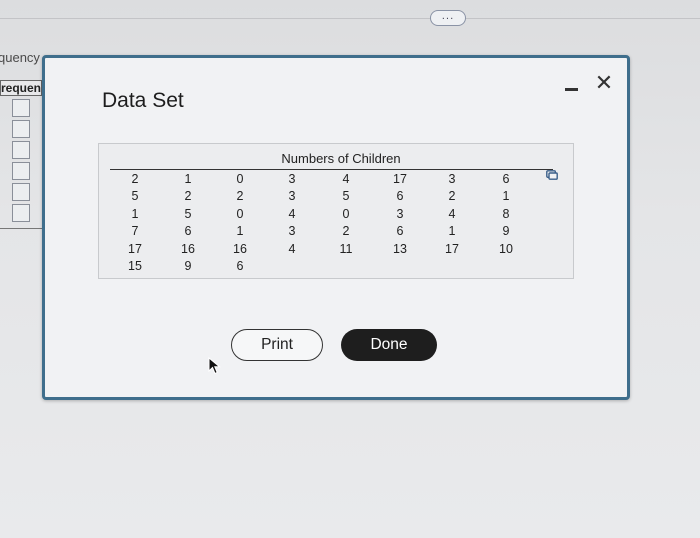 The height and width of the screenshot is (538, 700). What do you see at coordinates (346, 248) in the screenshot?
I see `data-cell: 11` at bounding box center [346, 248].